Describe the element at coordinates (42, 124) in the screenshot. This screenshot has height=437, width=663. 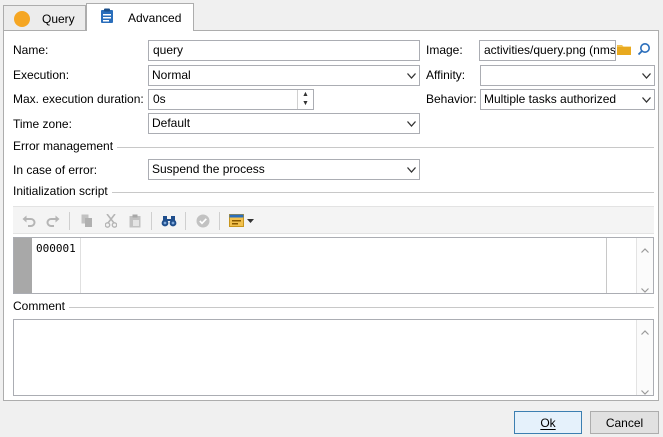
I see `timezone-label: Time zone:` at that location.